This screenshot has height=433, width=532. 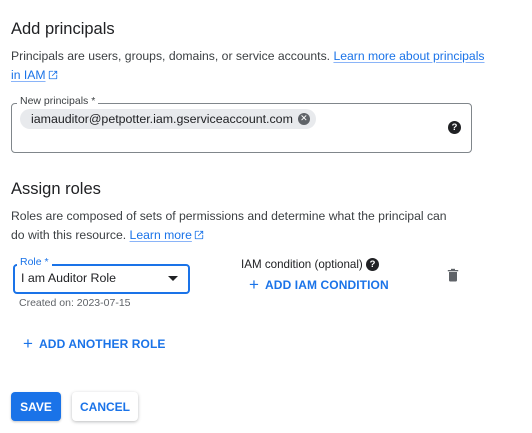 I want to click on role-created-on: Created on: 2023-07-15, so click(x=75, y=303).